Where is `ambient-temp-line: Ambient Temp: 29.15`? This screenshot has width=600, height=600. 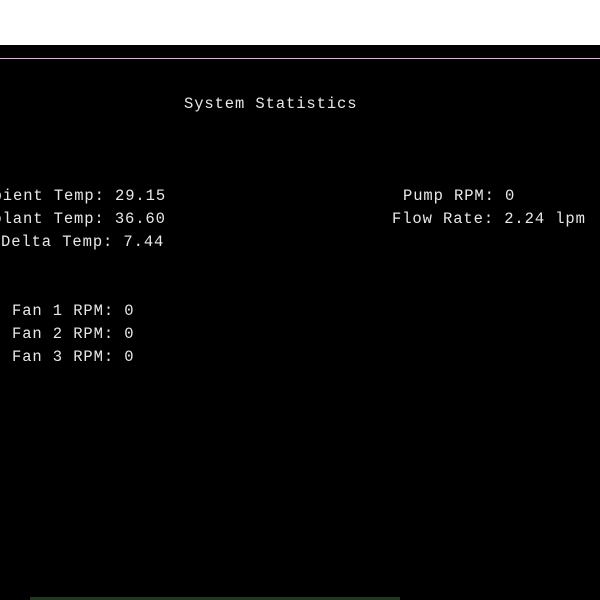 ambient-temp-line: Ambient Temp: 29.15 is located at coordinates (83, 196).